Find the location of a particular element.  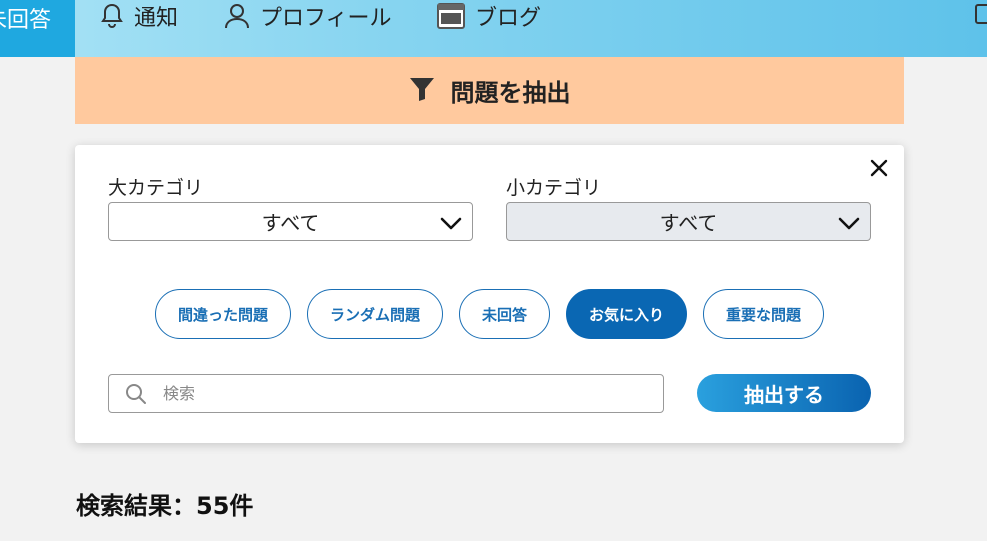

search-field is located at coordinates (386, 393).